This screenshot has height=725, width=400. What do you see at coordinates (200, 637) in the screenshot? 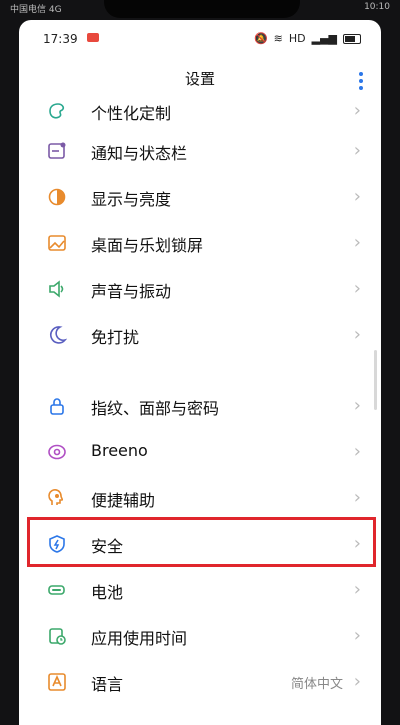
I see `settings-item-app-usage: 应用使用时间 ›` at bounding box center [200, 637].